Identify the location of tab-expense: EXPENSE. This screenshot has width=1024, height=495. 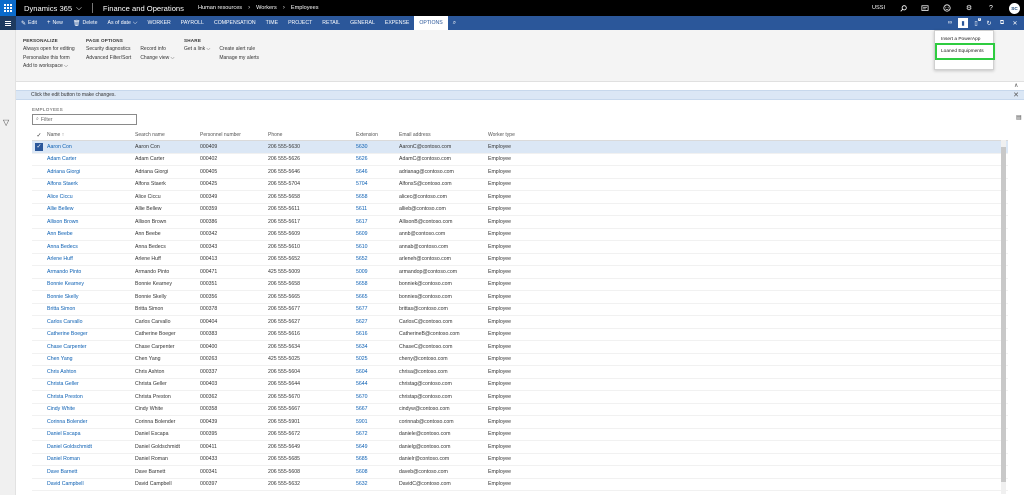
(397, 23).